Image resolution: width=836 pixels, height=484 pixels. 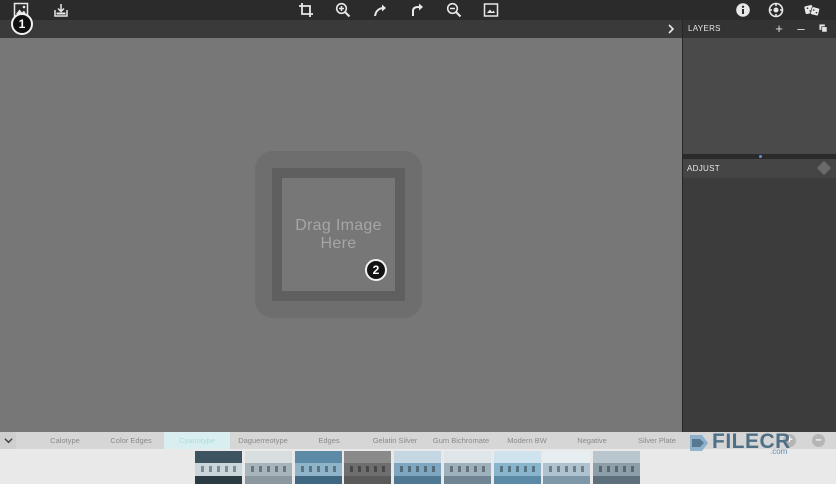 What do you see at coordinates (779, 451) in the screenshot?
I see `filecr-domain: .com` at bounding box center [779, 451].